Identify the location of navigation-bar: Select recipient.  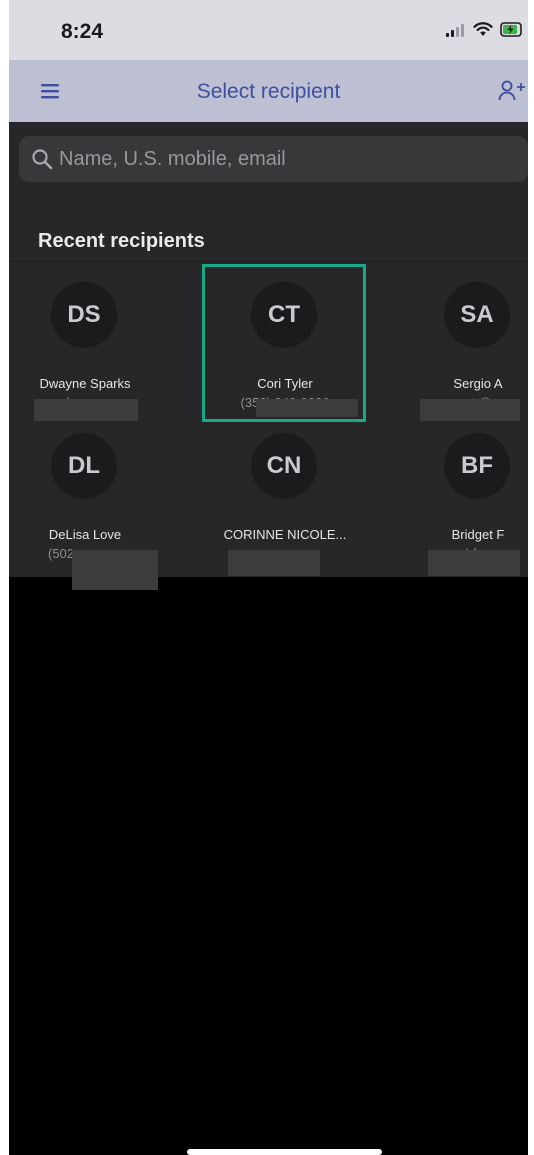
(268, 91).